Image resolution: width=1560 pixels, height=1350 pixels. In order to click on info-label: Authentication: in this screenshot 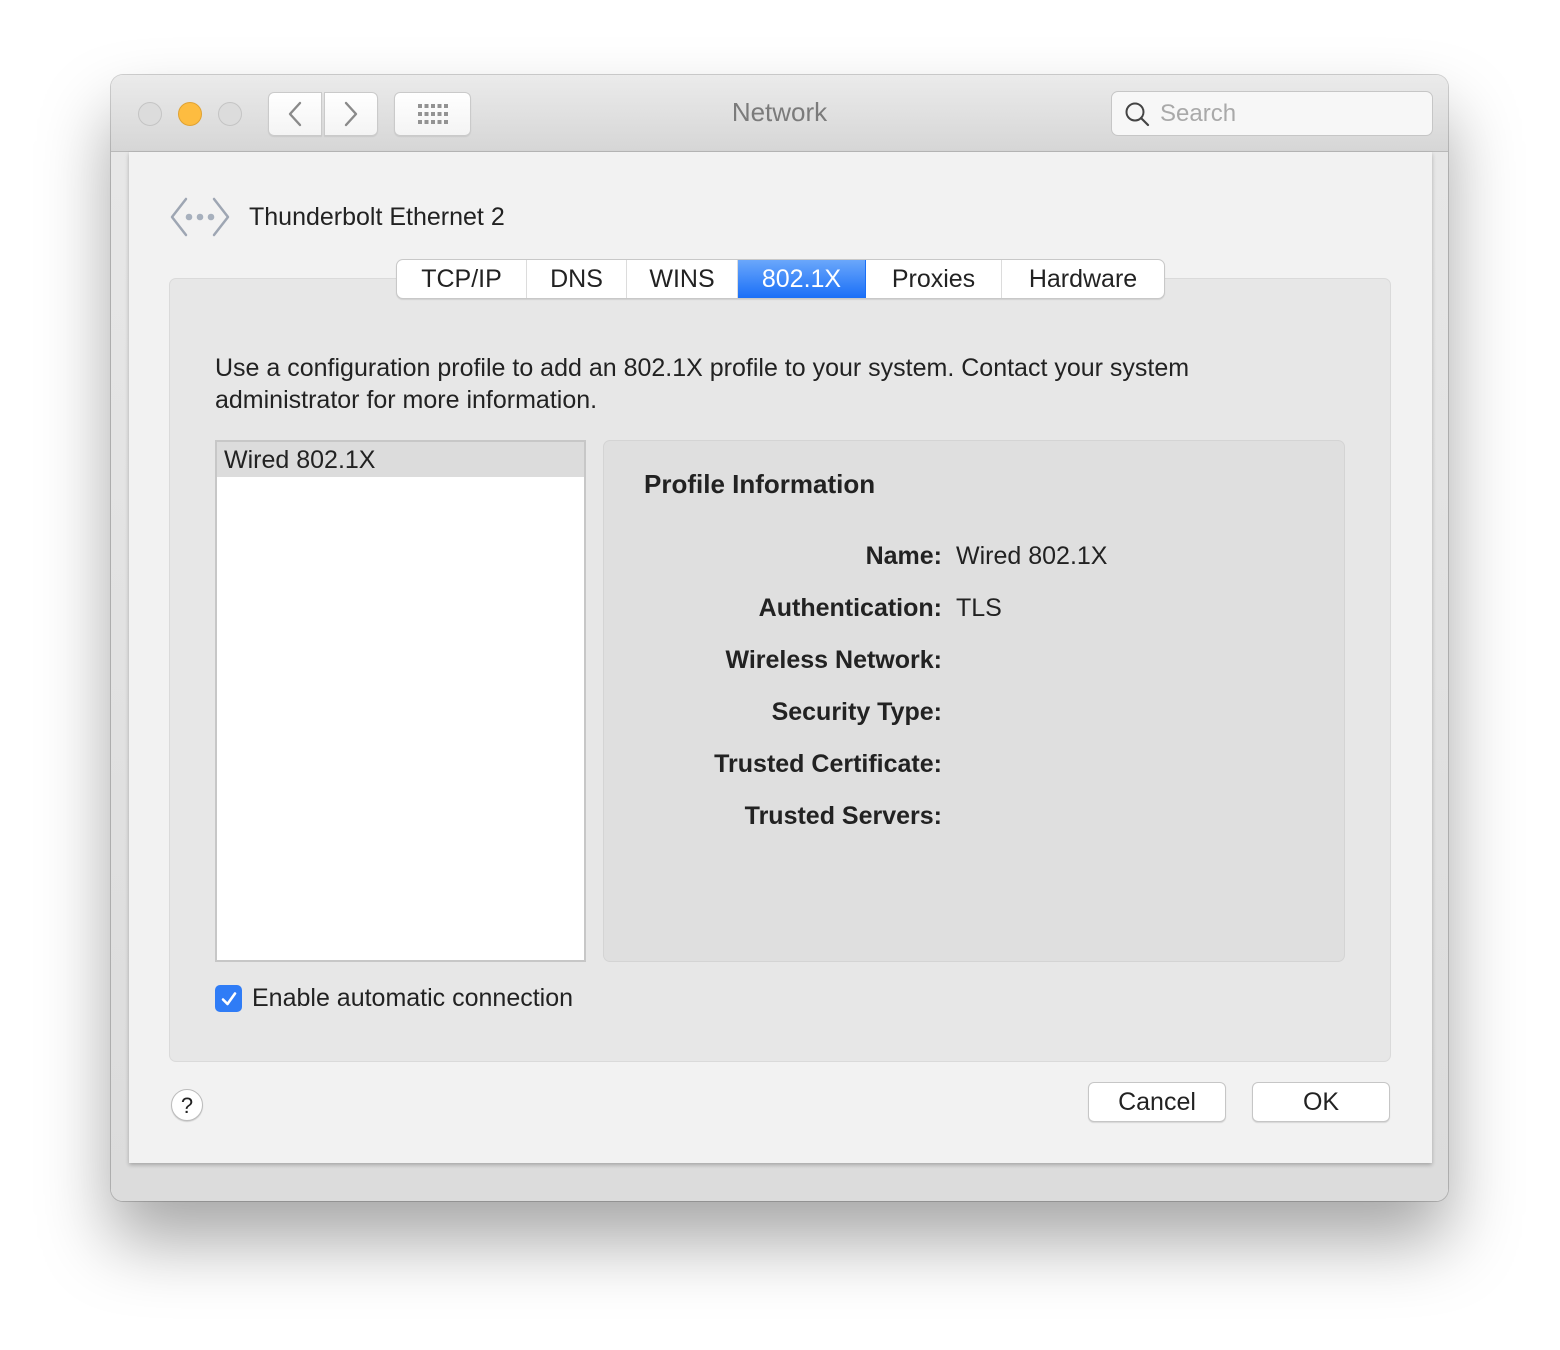, I will do `click(850, 608)`.